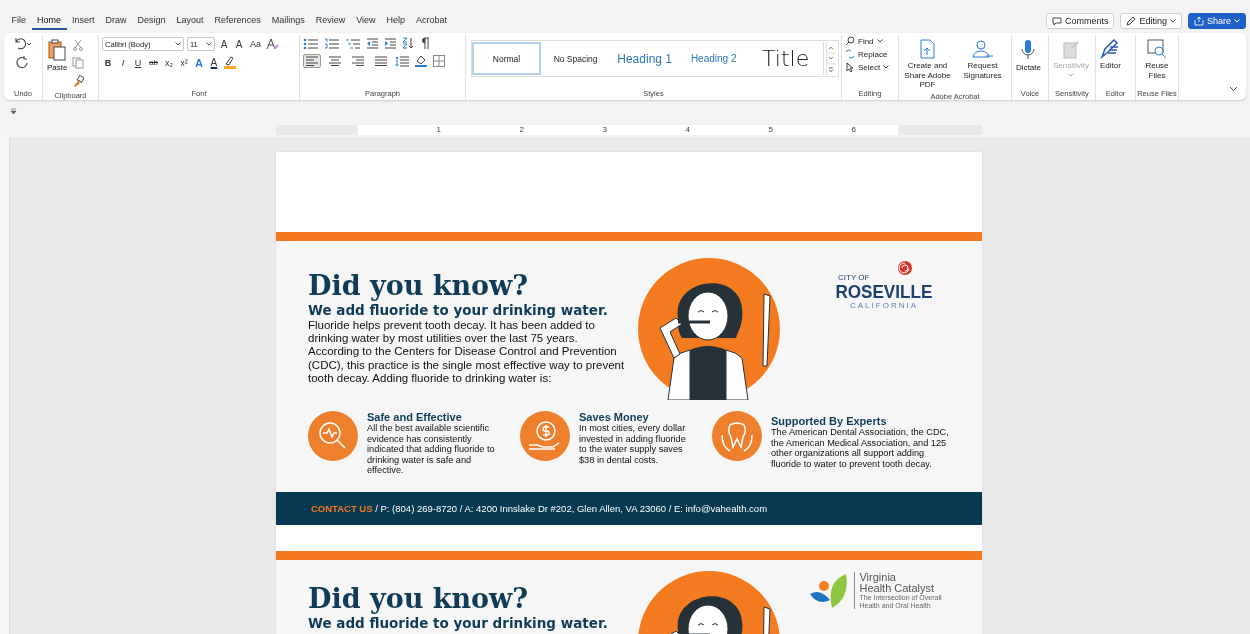 Image resolution: width=1250 pixels, height=634 pixels. Describe the element at coordinates (23, 44) in the screenshot. I see `undo-icon` at that location.